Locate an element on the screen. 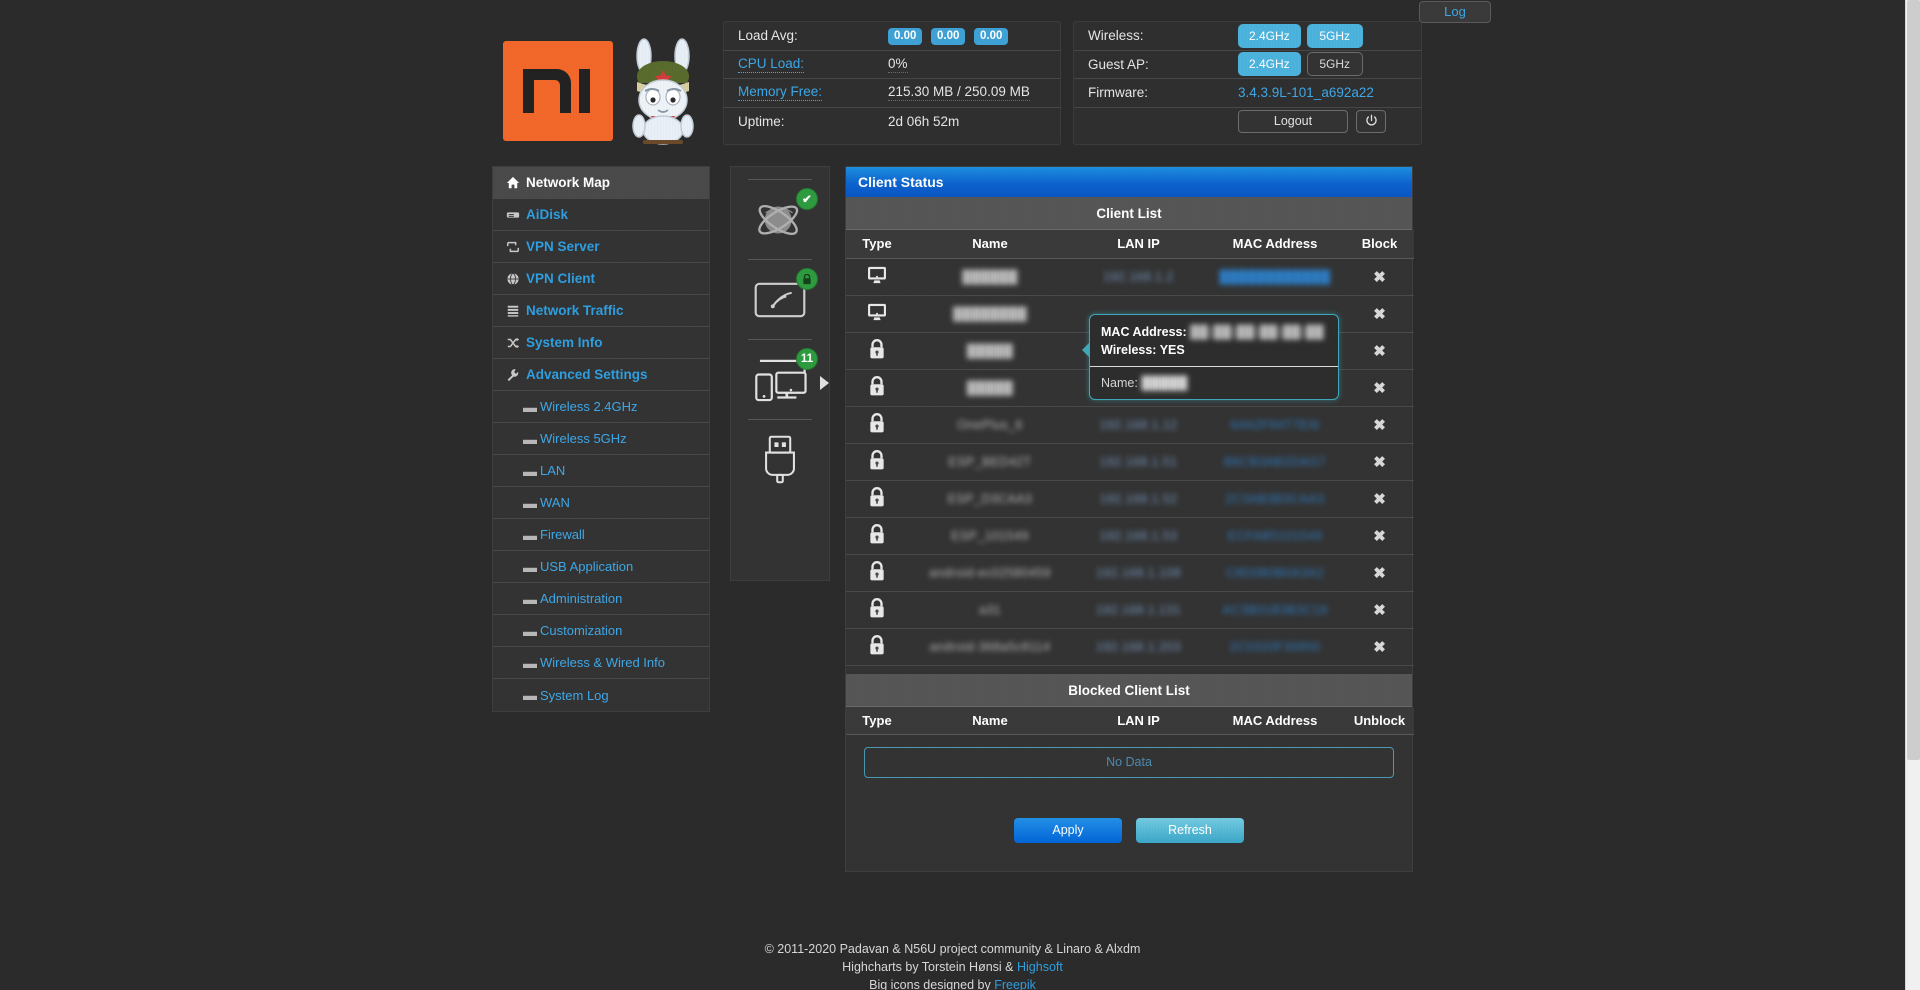  table-row: ██████ 192.168.1.2 ████████████ ✖ is located at coordinates (1130, 277).